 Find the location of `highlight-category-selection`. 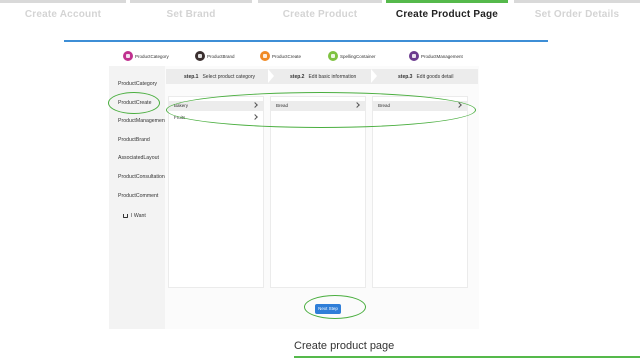

highlight-category-selection is located at coordinates (321, 110).